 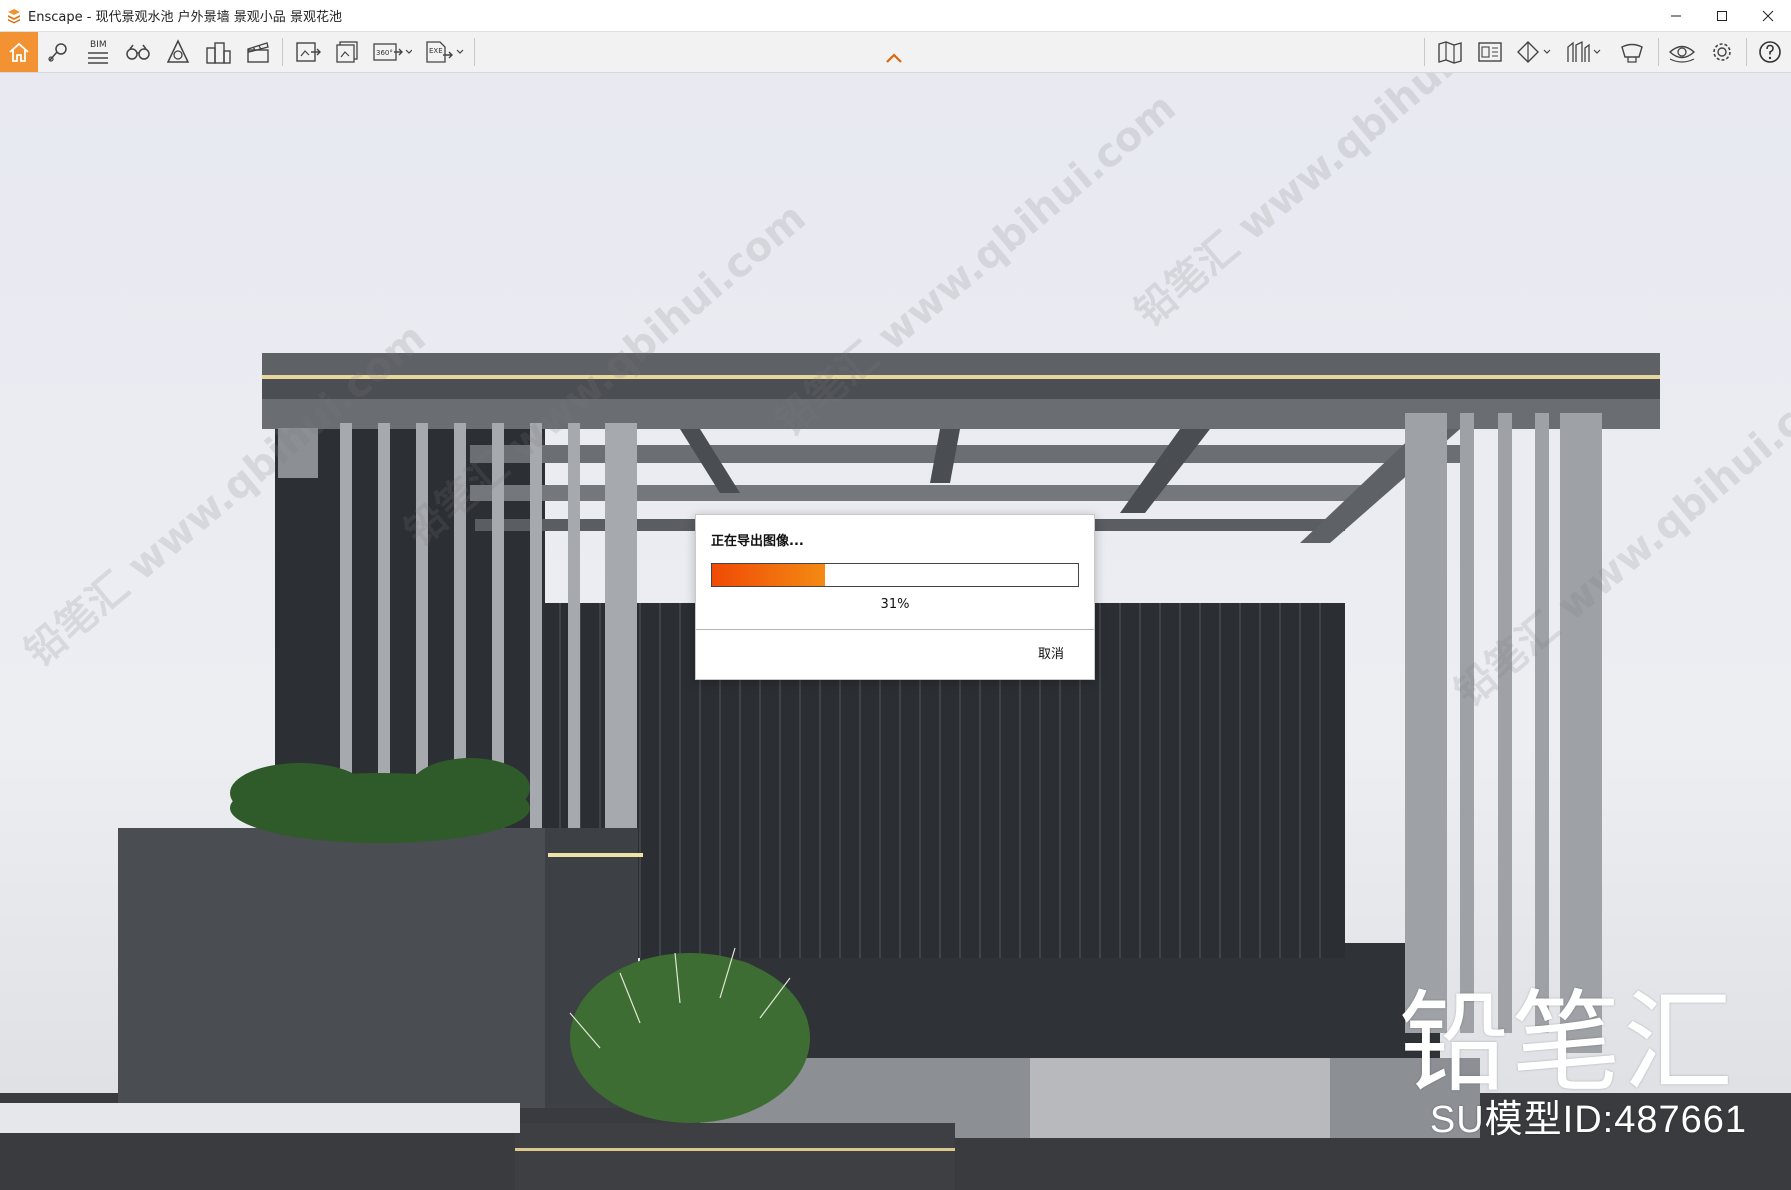 I want to click on screenshot-export-icon, so click(x=308, y=52).